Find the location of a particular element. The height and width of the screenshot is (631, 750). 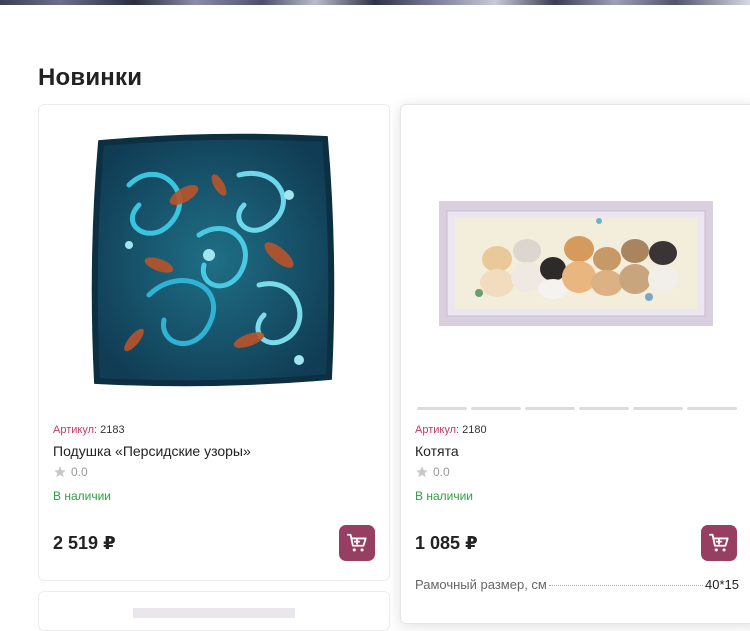

frame-size-spec: Рамочный размер, см 40*15 is located at coordinates (577, 584).